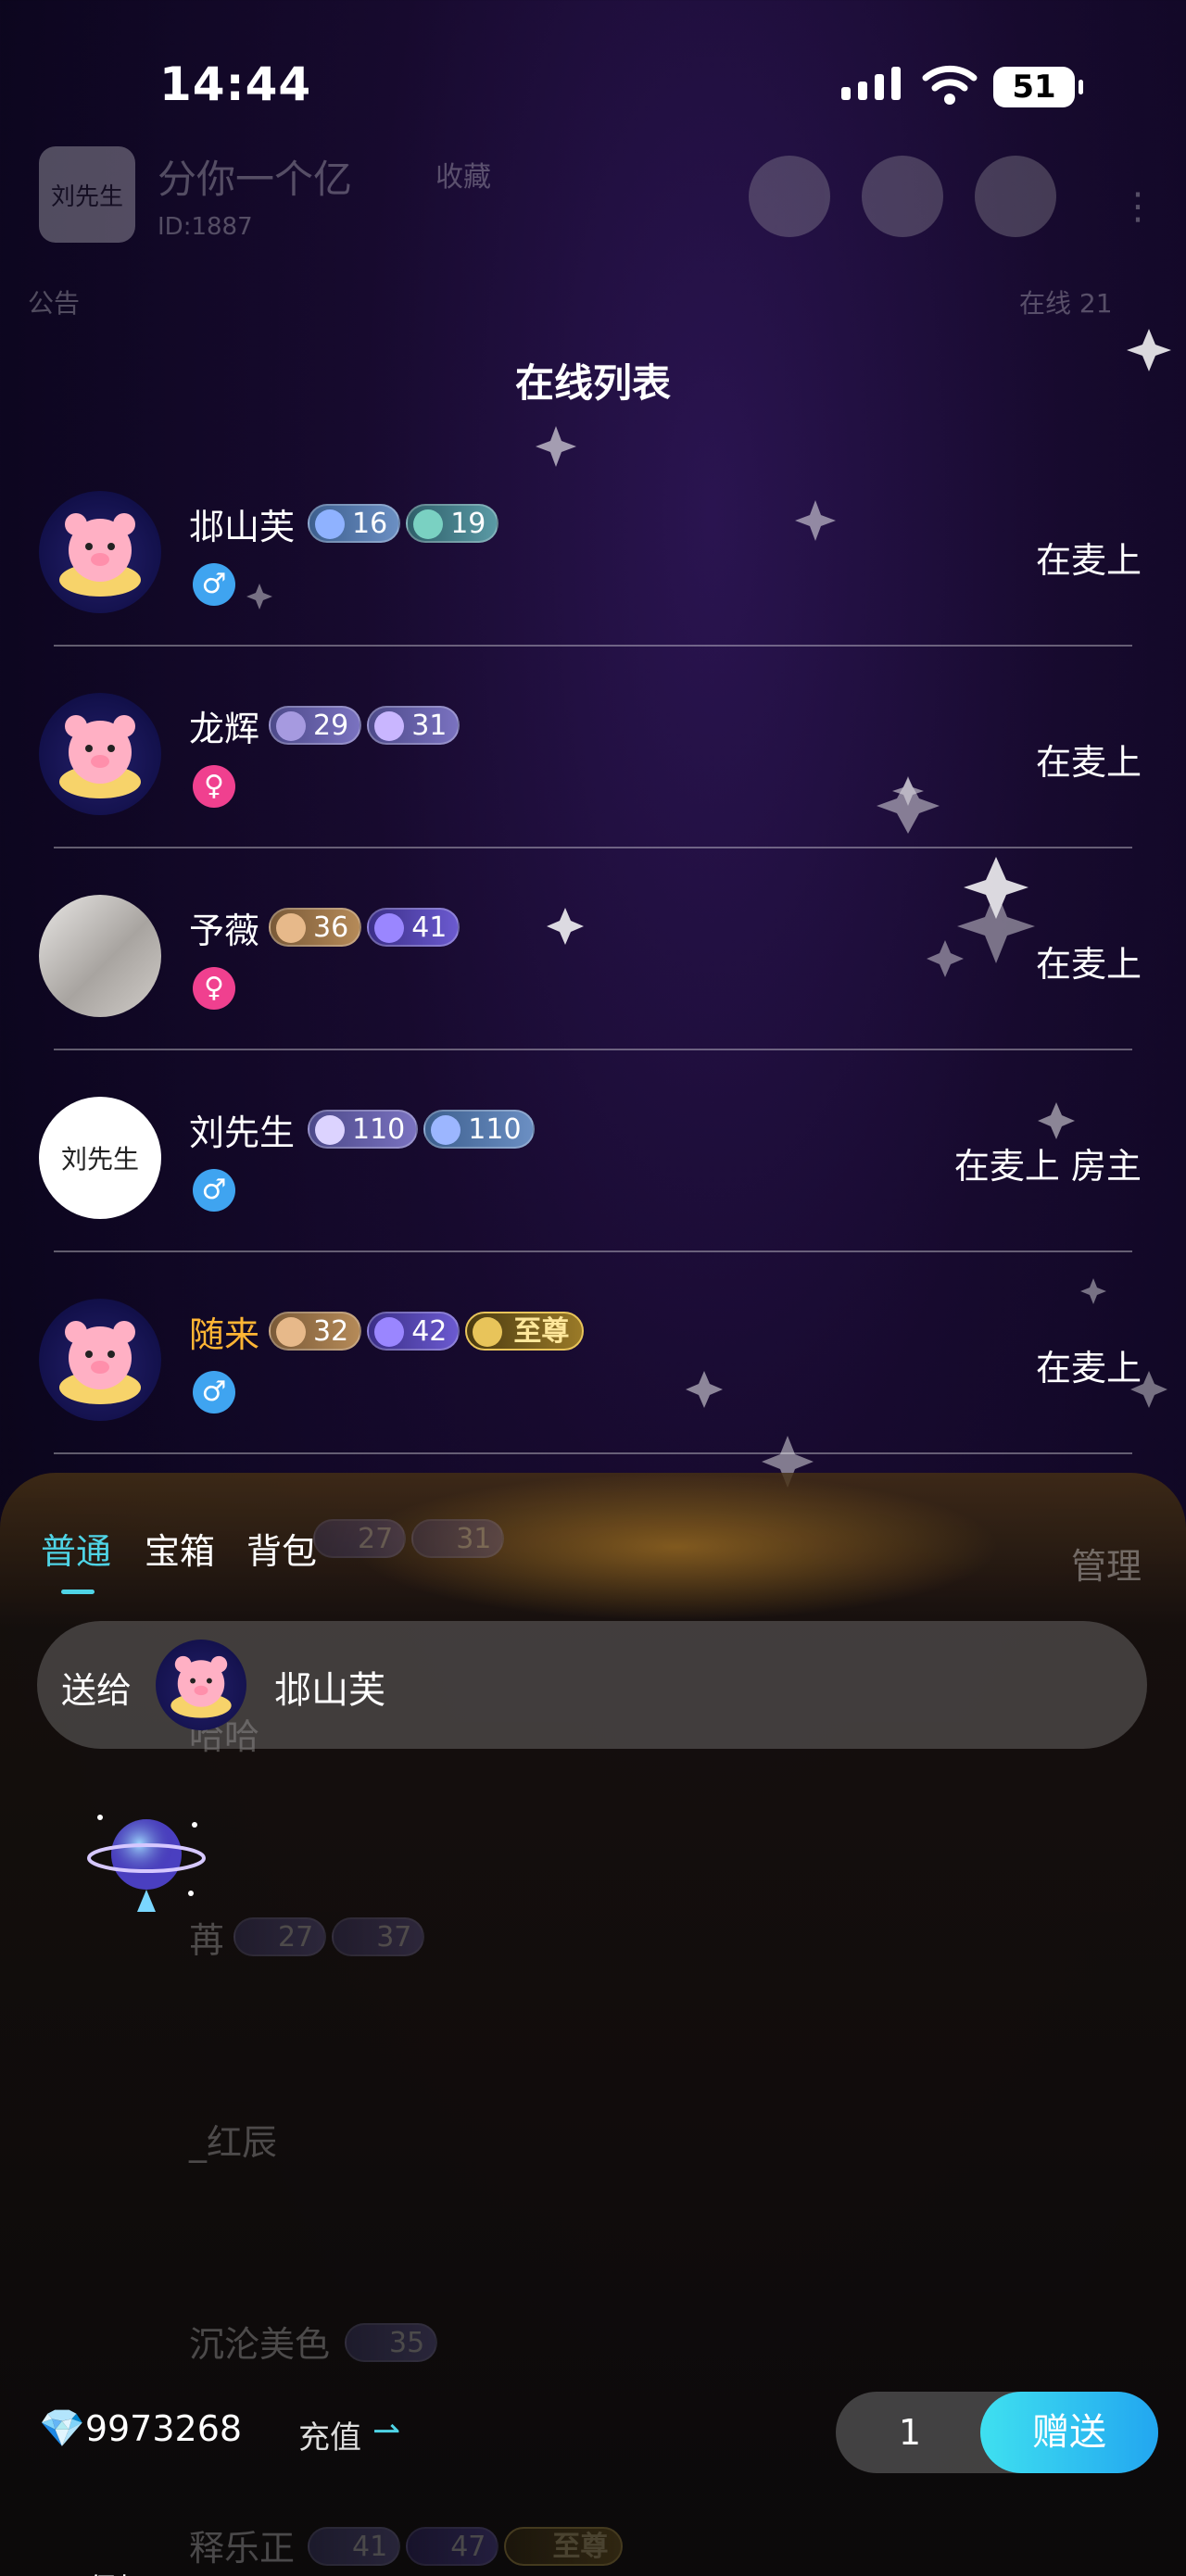 The height and width of the screenshot is (2576, 1186). I want to click on user-name: 刘先生, so click(242, 1132).